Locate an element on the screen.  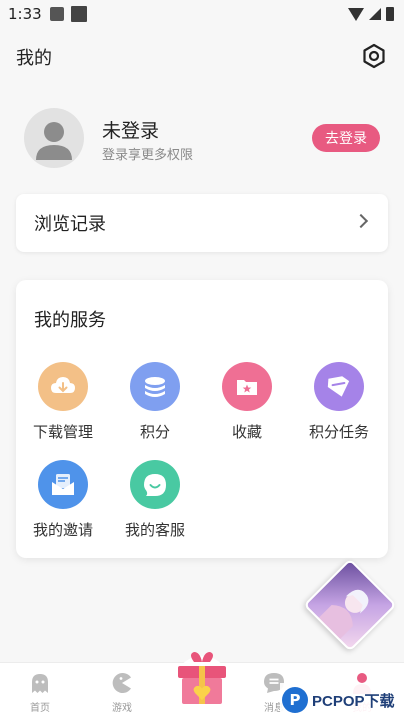
pacman-icon is located at coordinates (121, 683).